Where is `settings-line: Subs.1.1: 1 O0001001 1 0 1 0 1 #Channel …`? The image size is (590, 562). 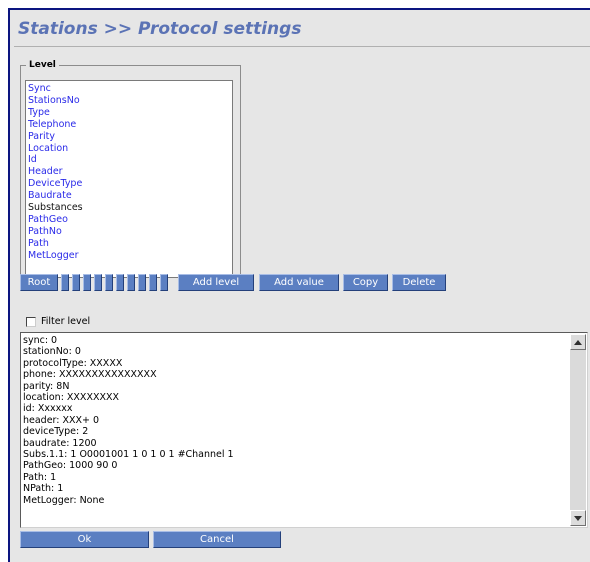
settings-line: Subs.1.1: 1 O0001001 1 0 1 0 1 #Channel … is located at coordinates (128, 455).